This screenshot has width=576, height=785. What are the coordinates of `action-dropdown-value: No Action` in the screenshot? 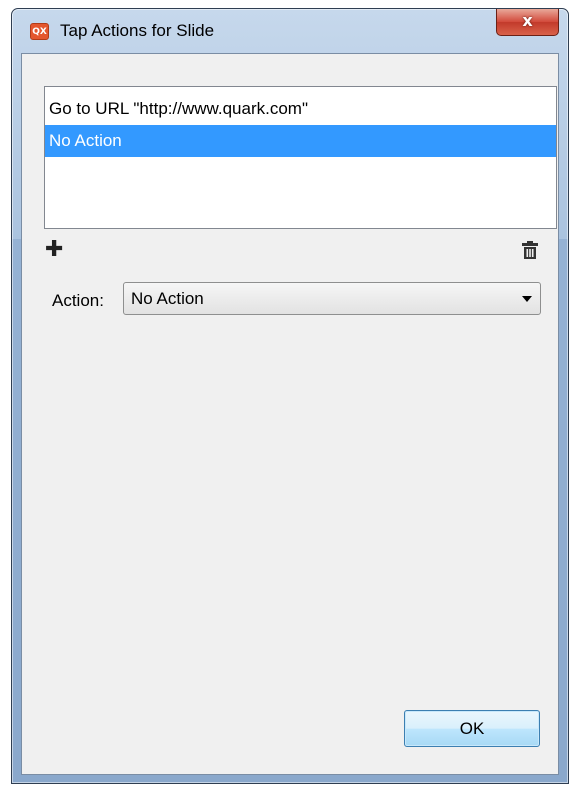 It's located at (167, 298).